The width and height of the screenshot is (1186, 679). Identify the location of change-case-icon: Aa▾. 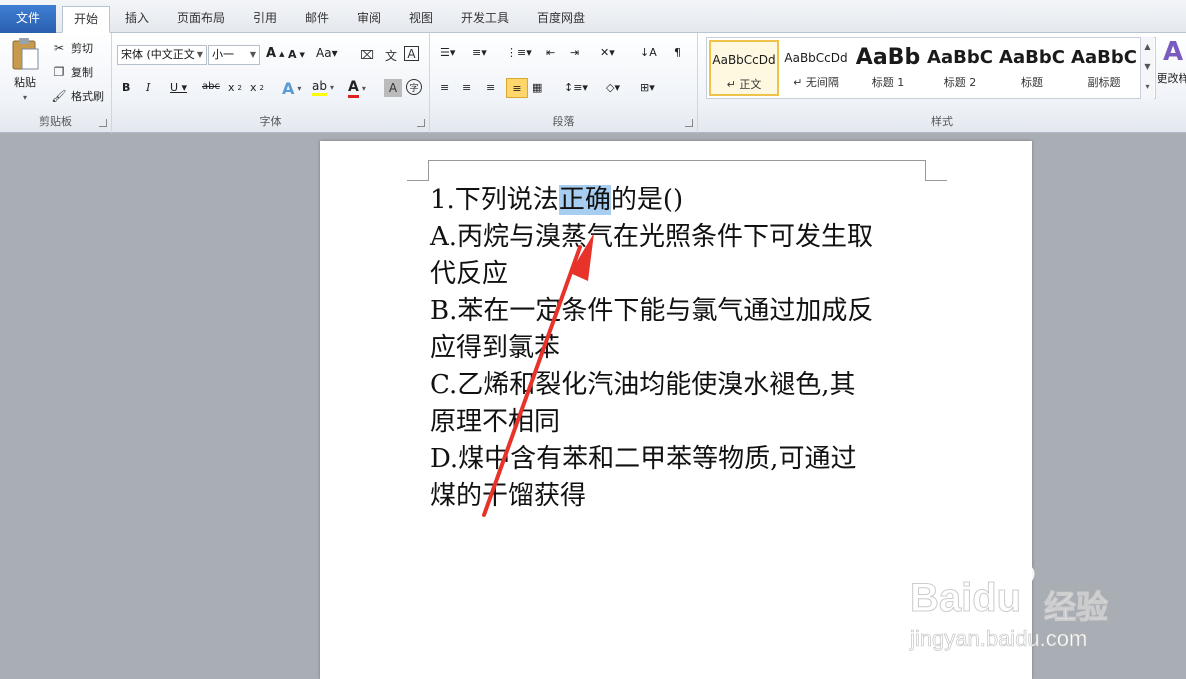
(327, 53).